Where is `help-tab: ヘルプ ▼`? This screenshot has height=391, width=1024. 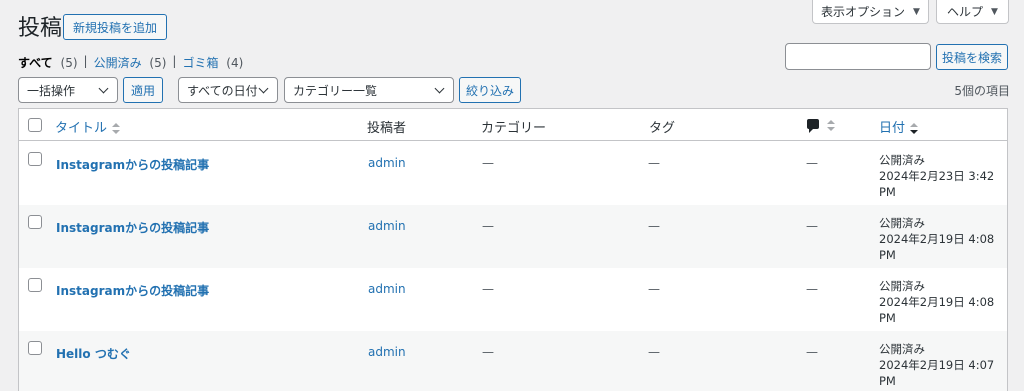 help-tab: ヘルプ ▼ is located at coordinates (972, 12).